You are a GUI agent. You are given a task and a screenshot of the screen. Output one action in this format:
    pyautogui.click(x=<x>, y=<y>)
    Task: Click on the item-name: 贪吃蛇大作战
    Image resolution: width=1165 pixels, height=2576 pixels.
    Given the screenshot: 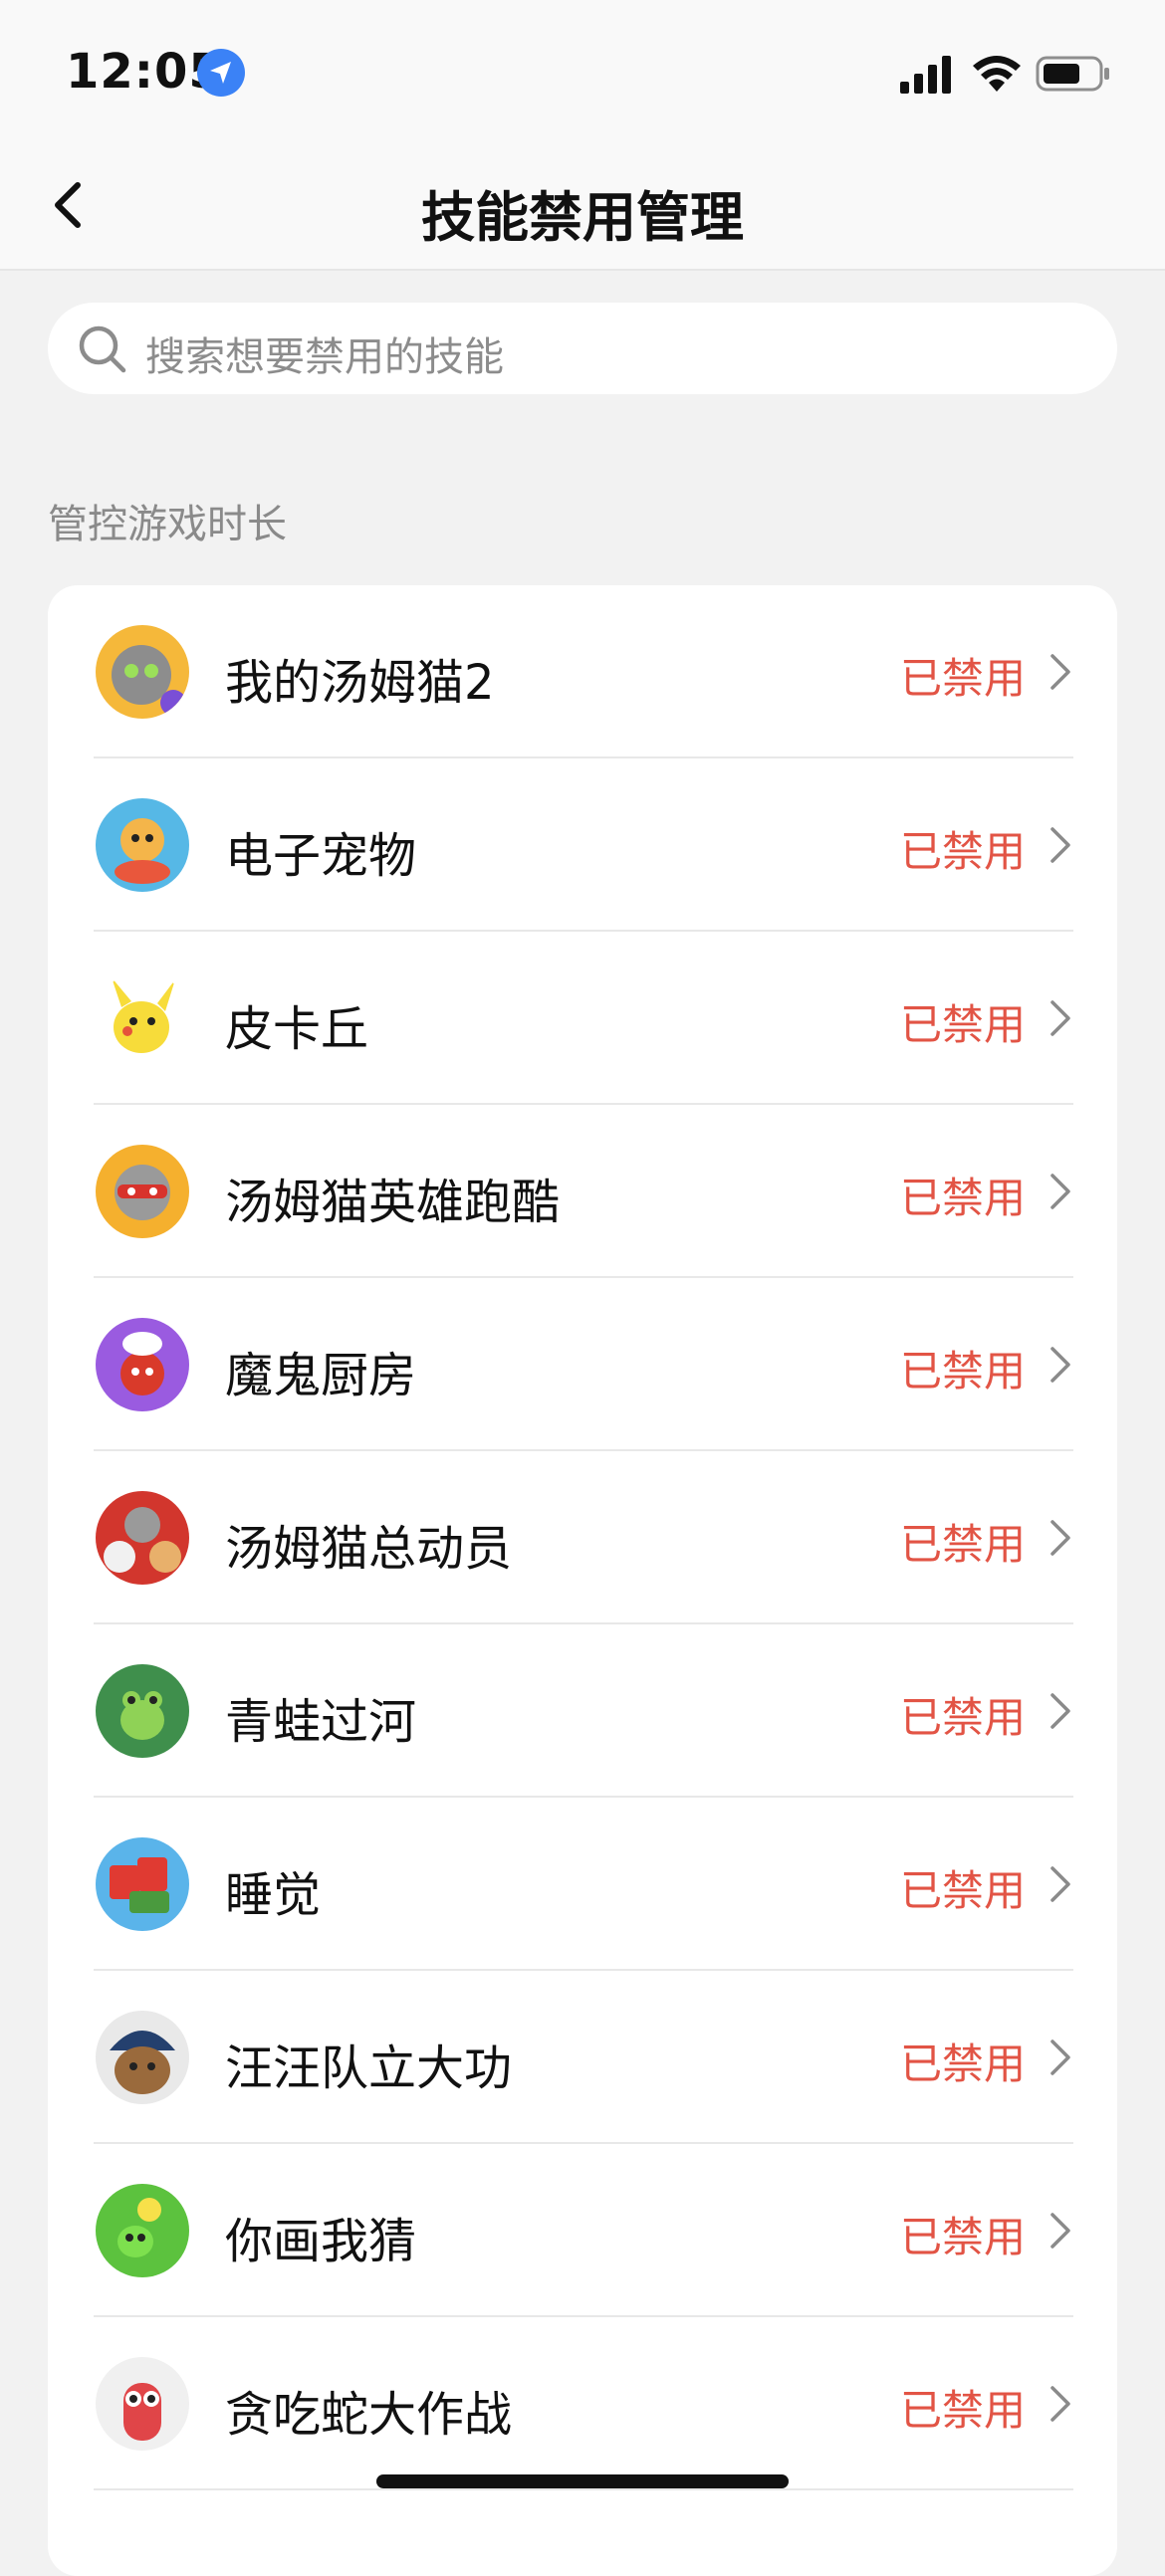 What is the action you would take?
    pyautogui.click(x=369, y=2415)
    